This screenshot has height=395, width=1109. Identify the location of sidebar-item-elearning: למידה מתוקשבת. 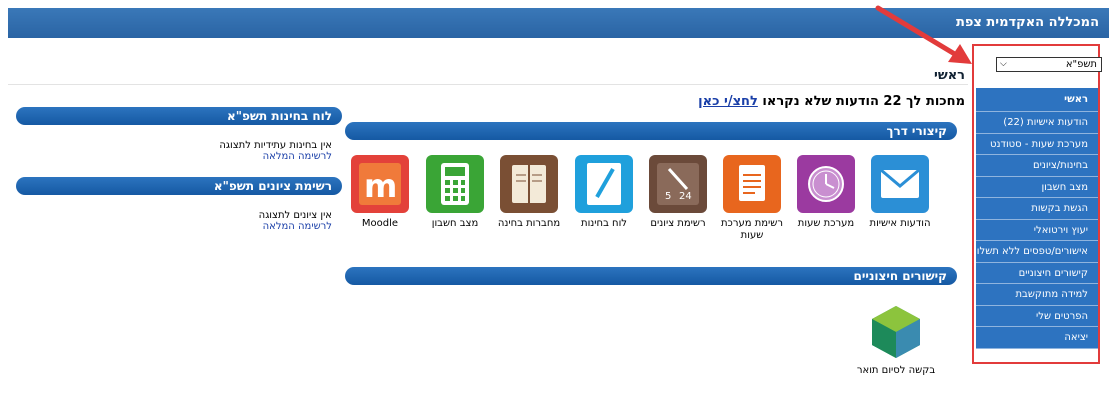
(1037, 295).